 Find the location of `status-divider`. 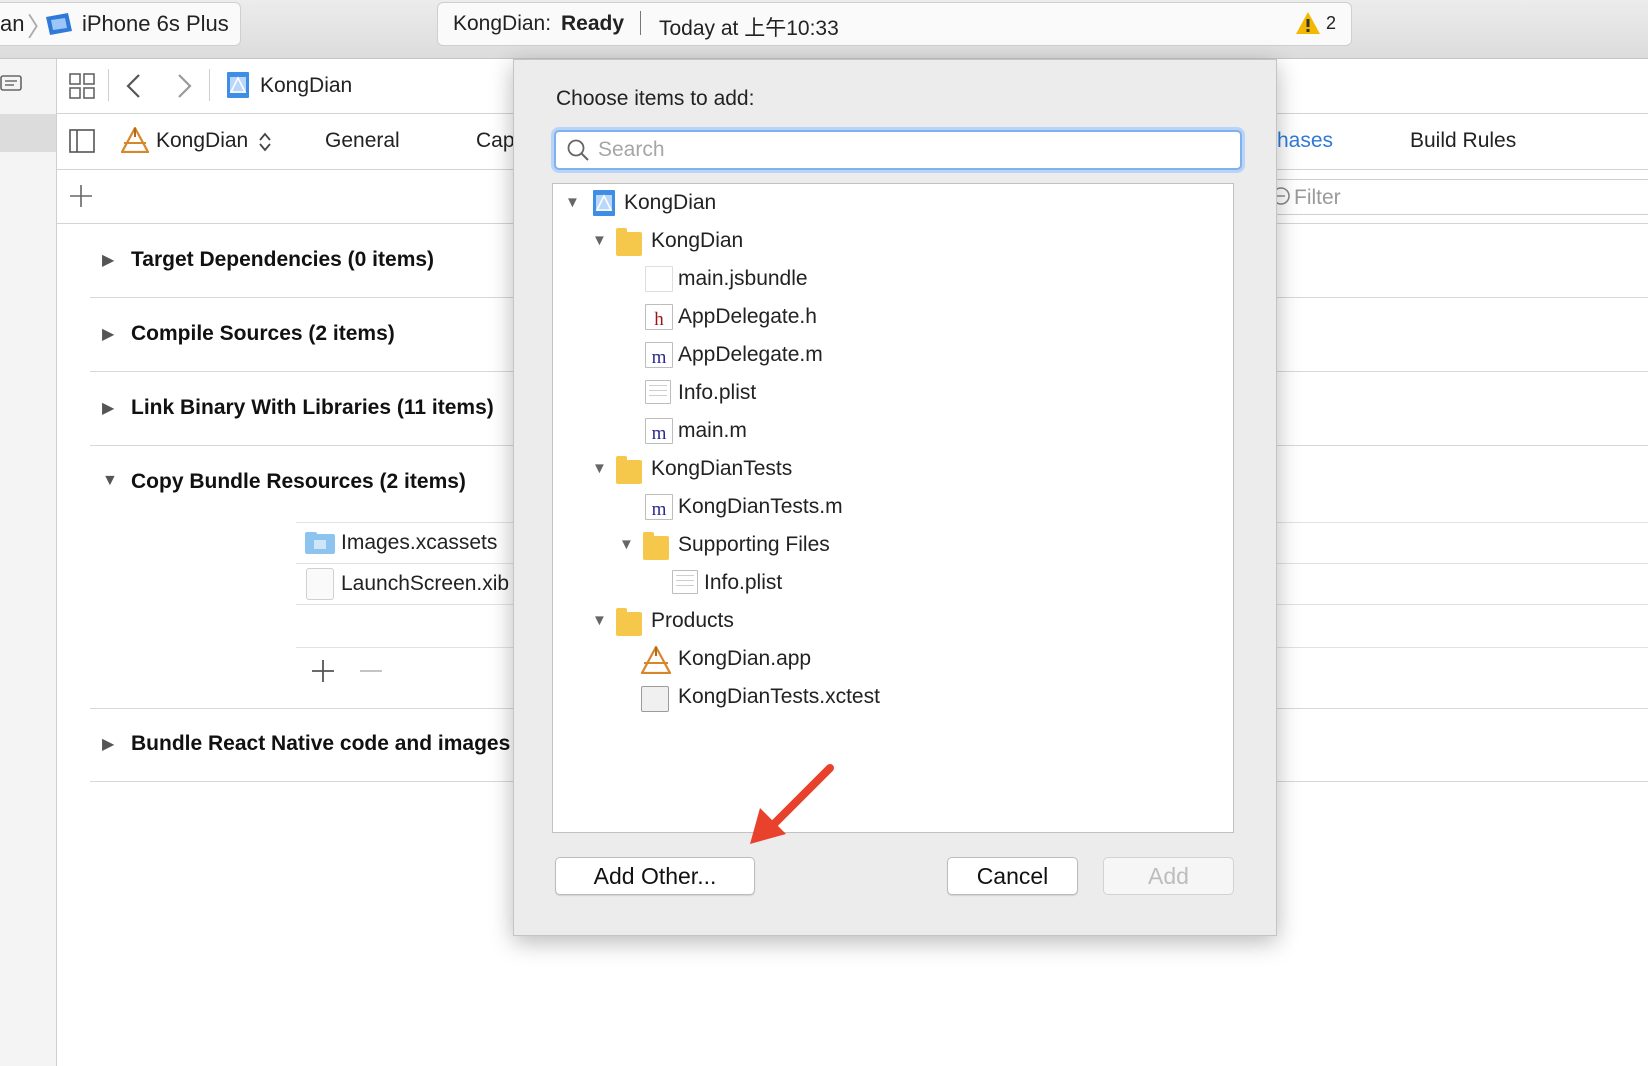

status-divider is located at coordinates (640, 23).